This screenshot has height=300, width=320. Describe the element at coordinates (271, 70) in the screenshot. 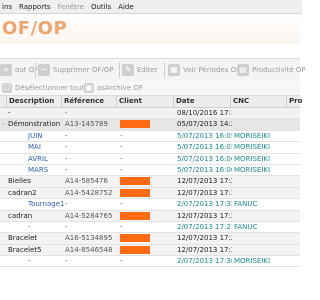

I see `productivity-button: ▤ Productivité OP` at that location.